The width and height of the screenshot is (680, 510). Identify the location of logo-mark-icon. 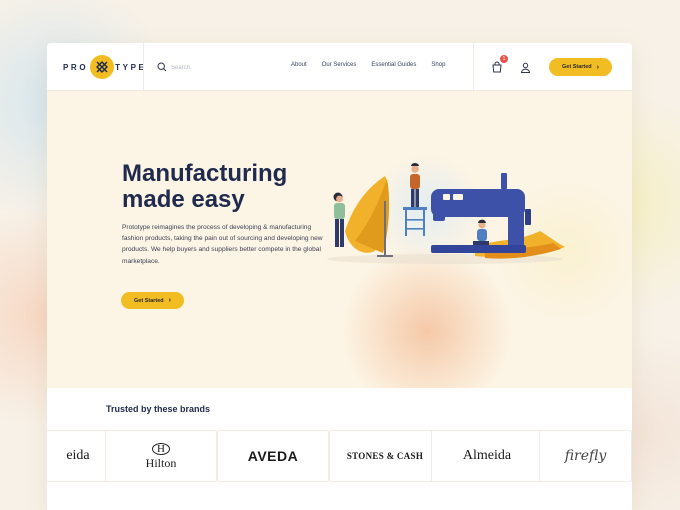
(102, 67).